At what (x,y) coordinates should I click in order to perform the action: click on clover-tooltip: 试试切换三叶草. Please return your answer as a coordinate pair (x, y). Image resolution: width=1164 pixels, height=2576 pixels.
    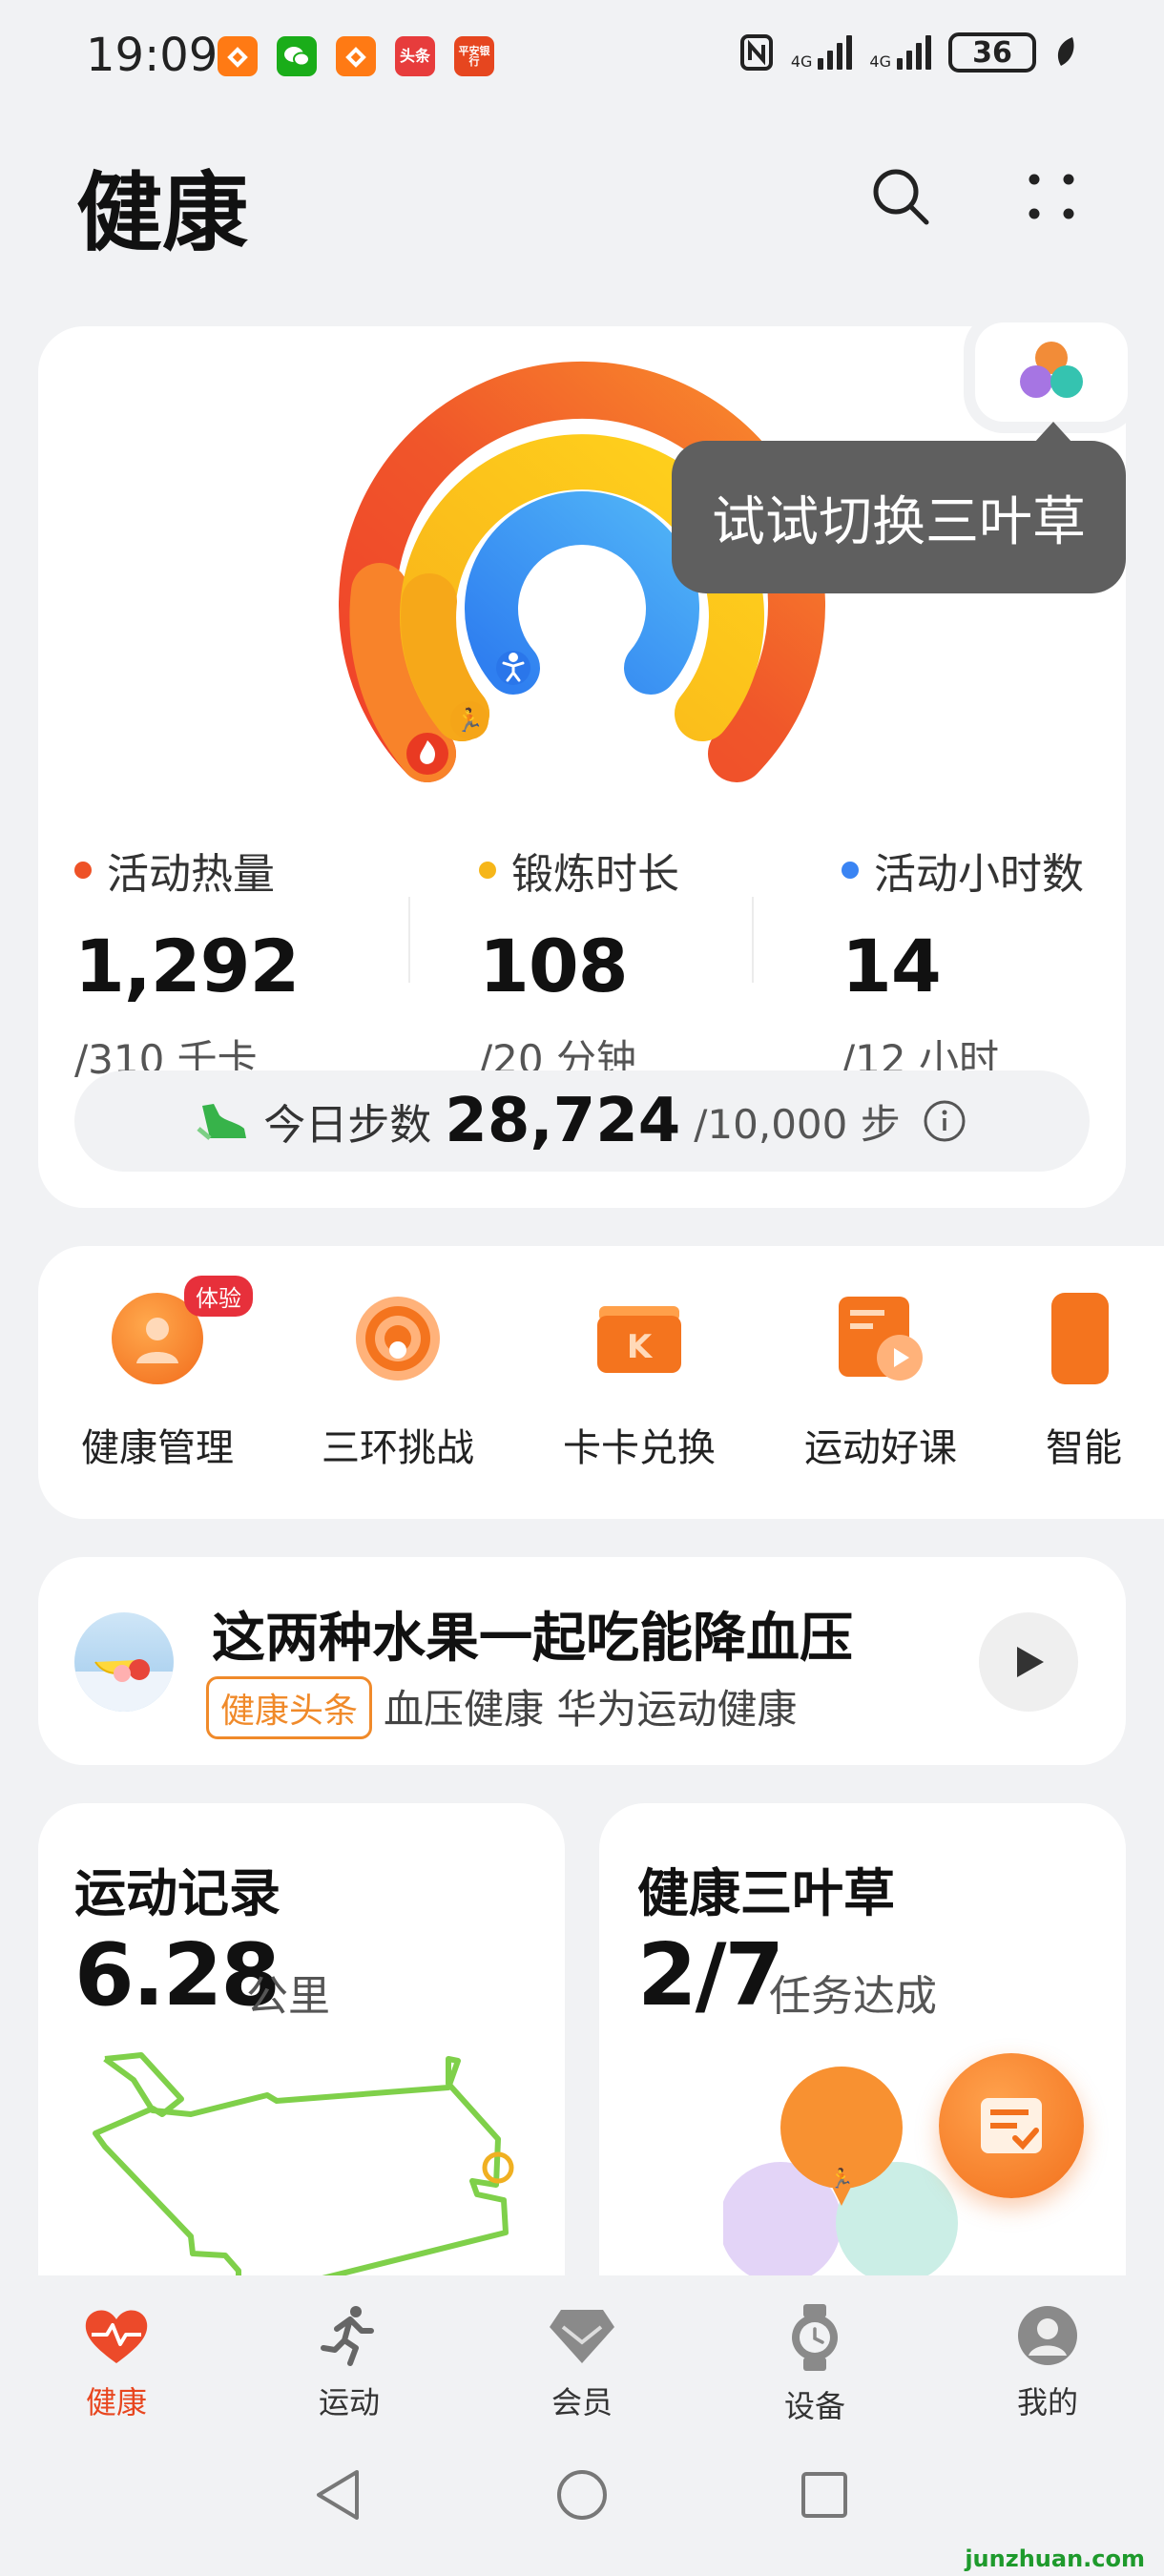
    Looking at the image, I should click on (899, 517).